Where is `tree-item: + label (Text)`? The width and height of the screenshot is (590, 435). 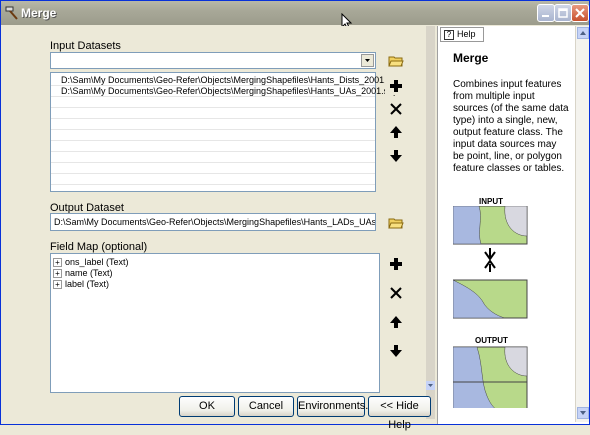 tree-item: + label (Text) is located at coordinates (81, 284).